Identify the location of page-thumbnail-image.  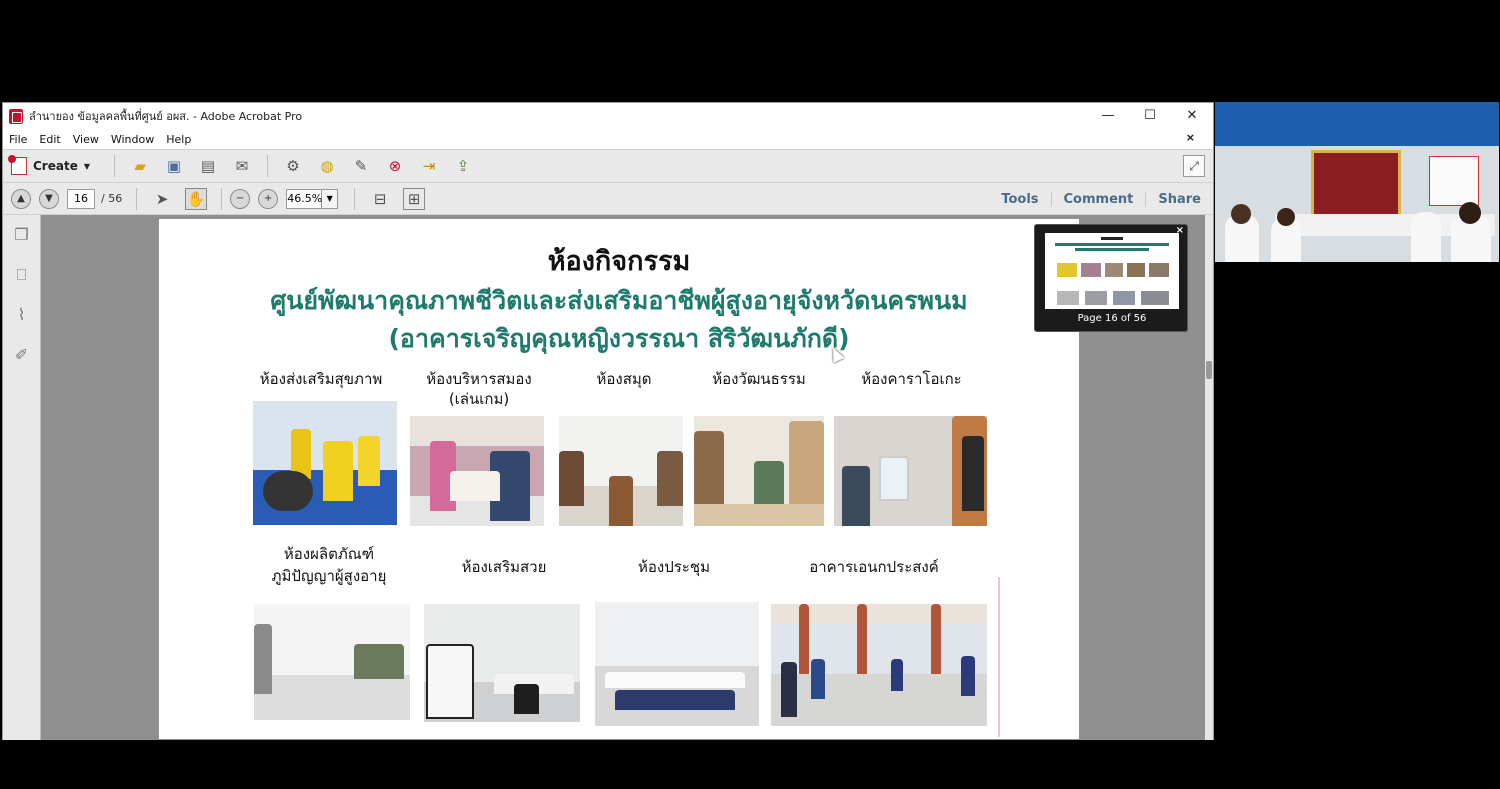
(1112, 271).